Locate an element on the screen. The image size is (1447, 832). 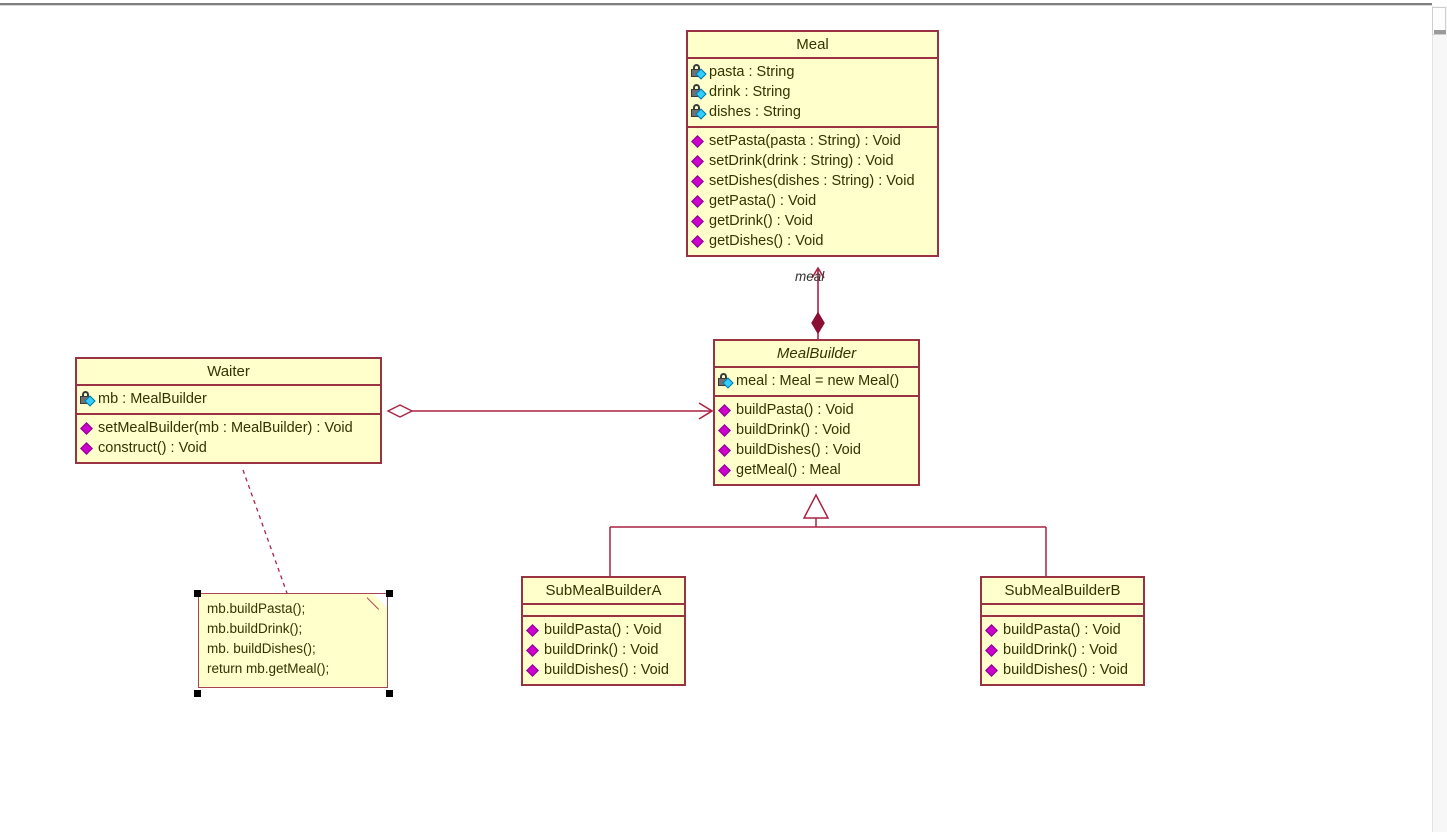
selection-handle-bottom-left is located at coordinates (197, 693).